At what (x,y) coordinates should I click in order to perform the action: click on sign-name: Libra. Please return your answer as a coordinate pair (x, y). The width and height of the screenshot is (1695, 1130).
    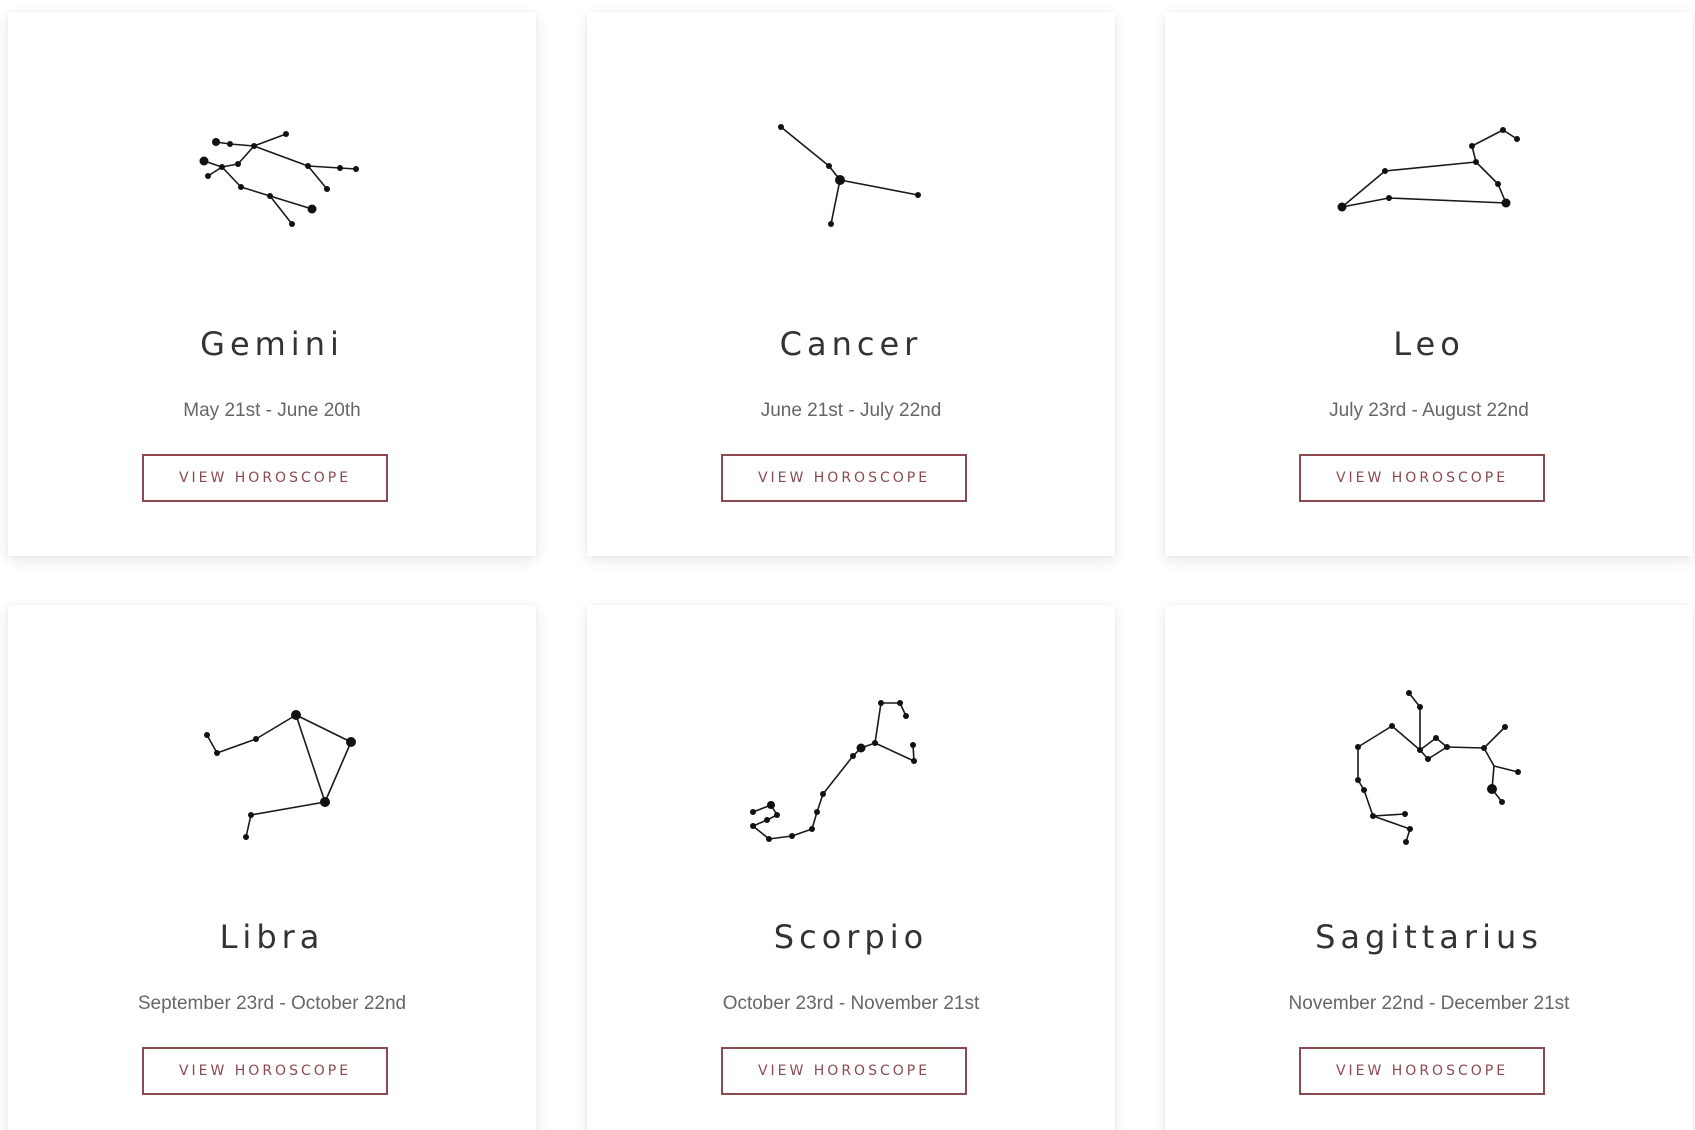
    Looking at the image, I should click on (272, 937).